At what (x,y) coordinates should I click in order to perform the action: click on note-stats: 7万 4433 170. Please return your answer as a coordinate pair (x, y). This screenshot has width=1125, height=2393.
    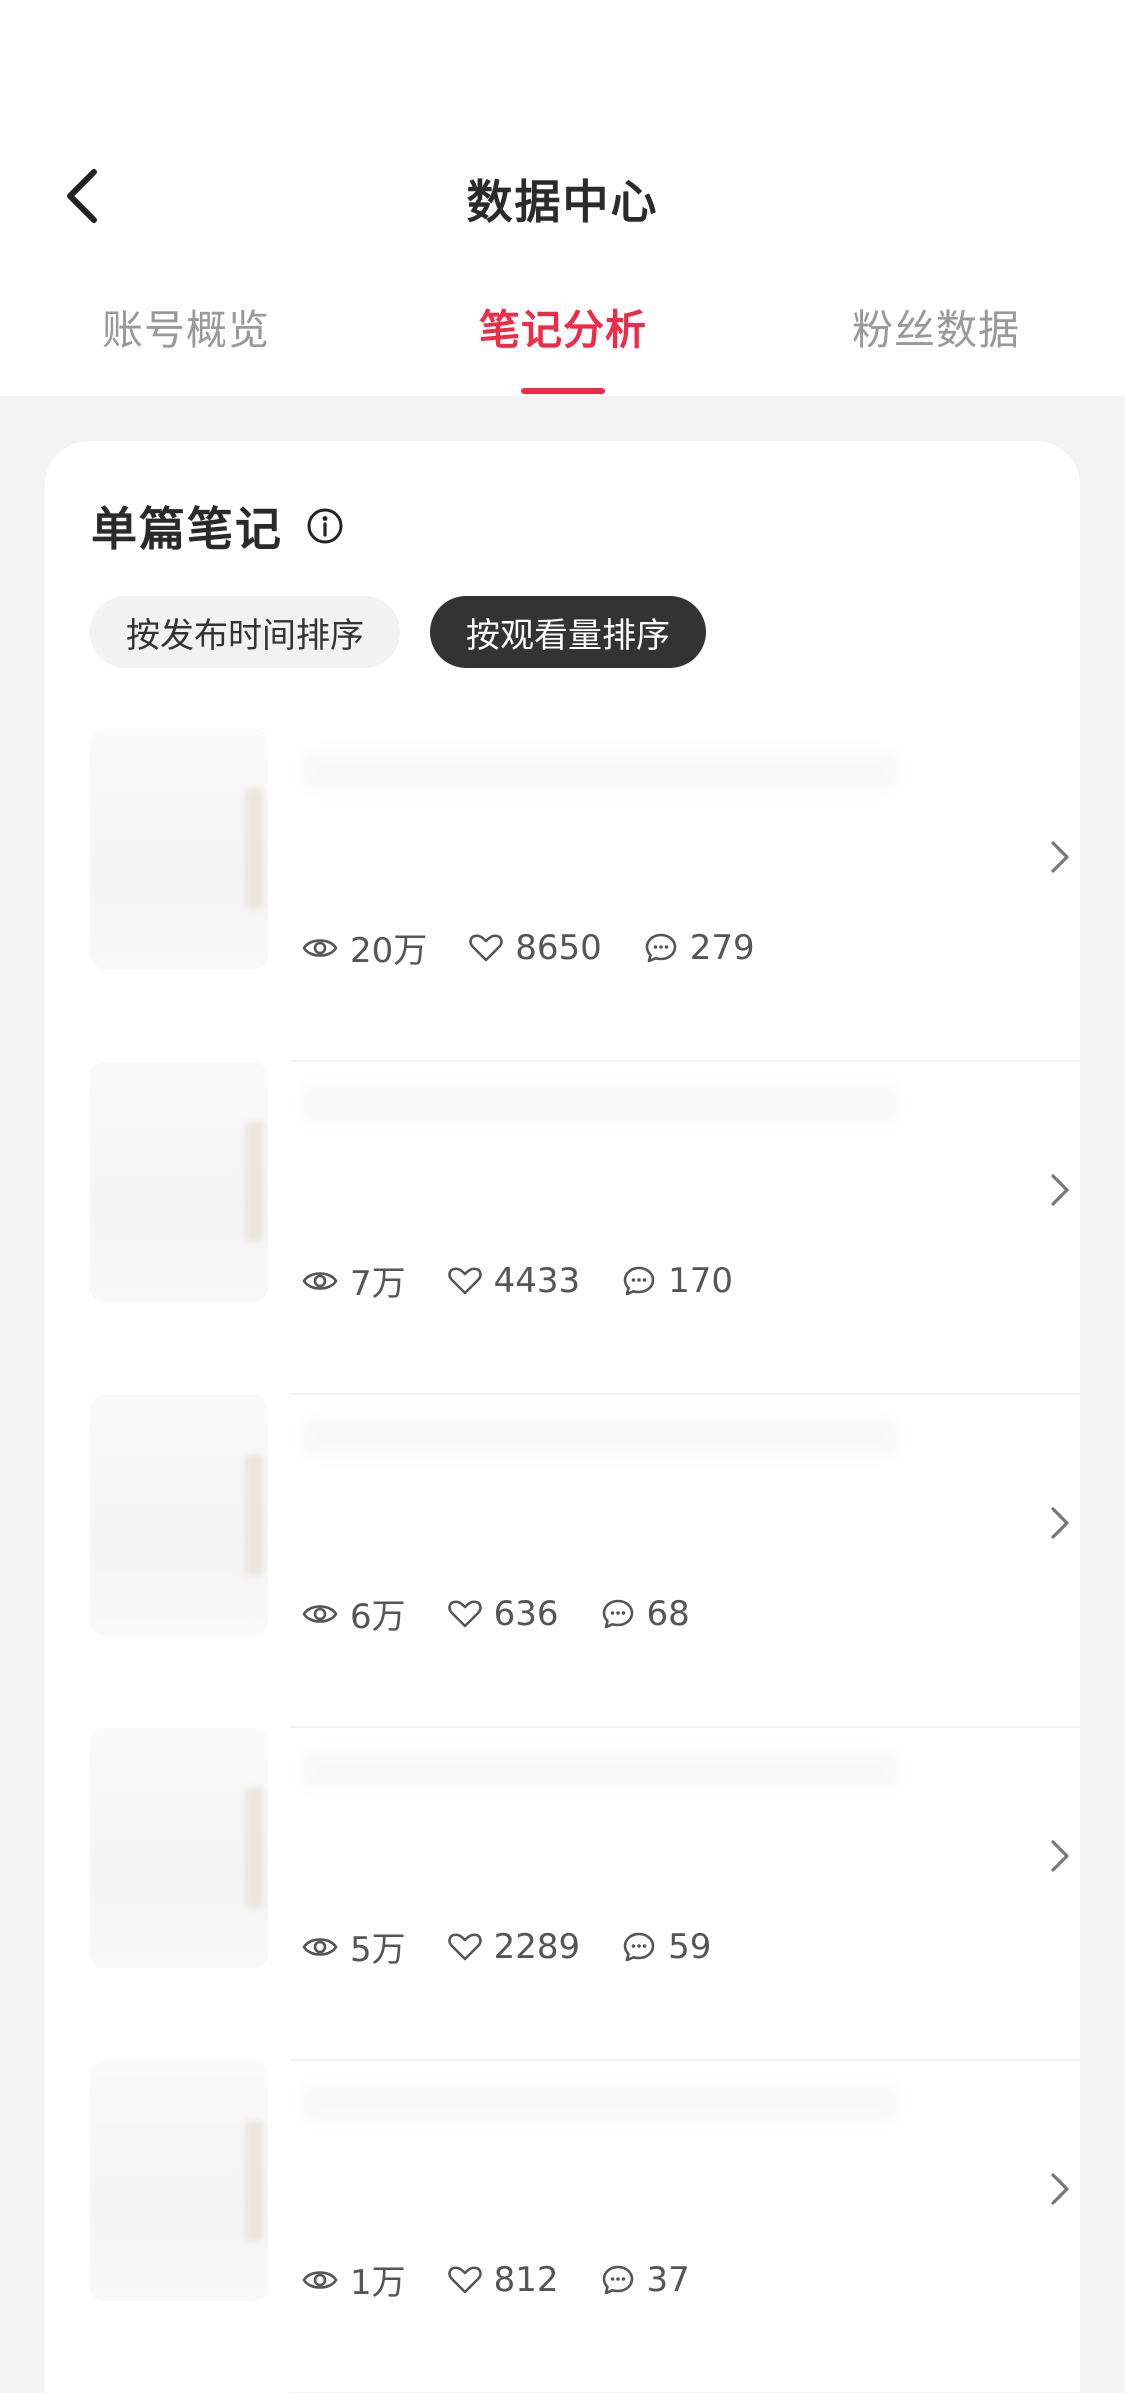
    Looking at the image, I should click on (538, 1280).